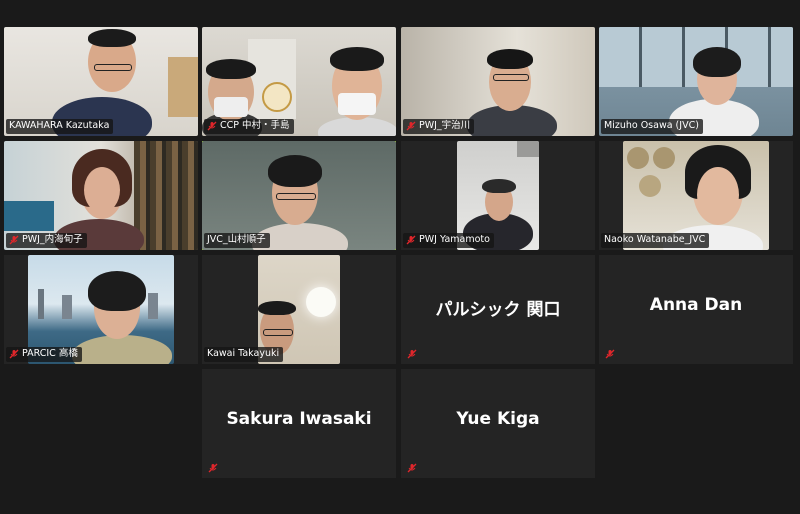 Image resolution: width=800 pixels, height=514 pixels. I want to click on participant-name-label: JVC_山村順子, so click(237, 240).